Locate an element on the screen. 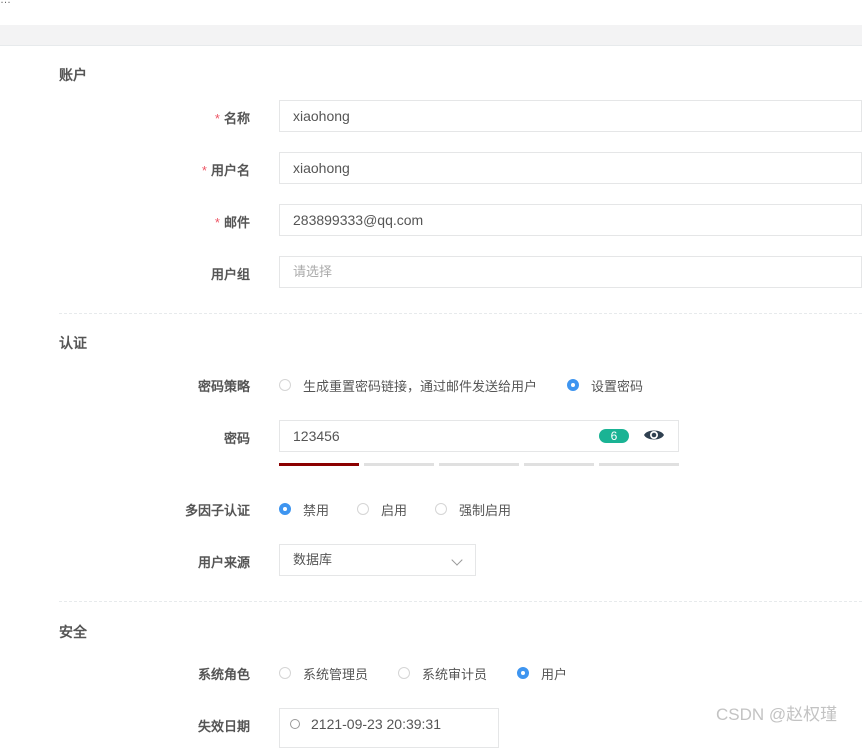  password-strategy-label: 密码策略 is located at coordinates (223, 386).